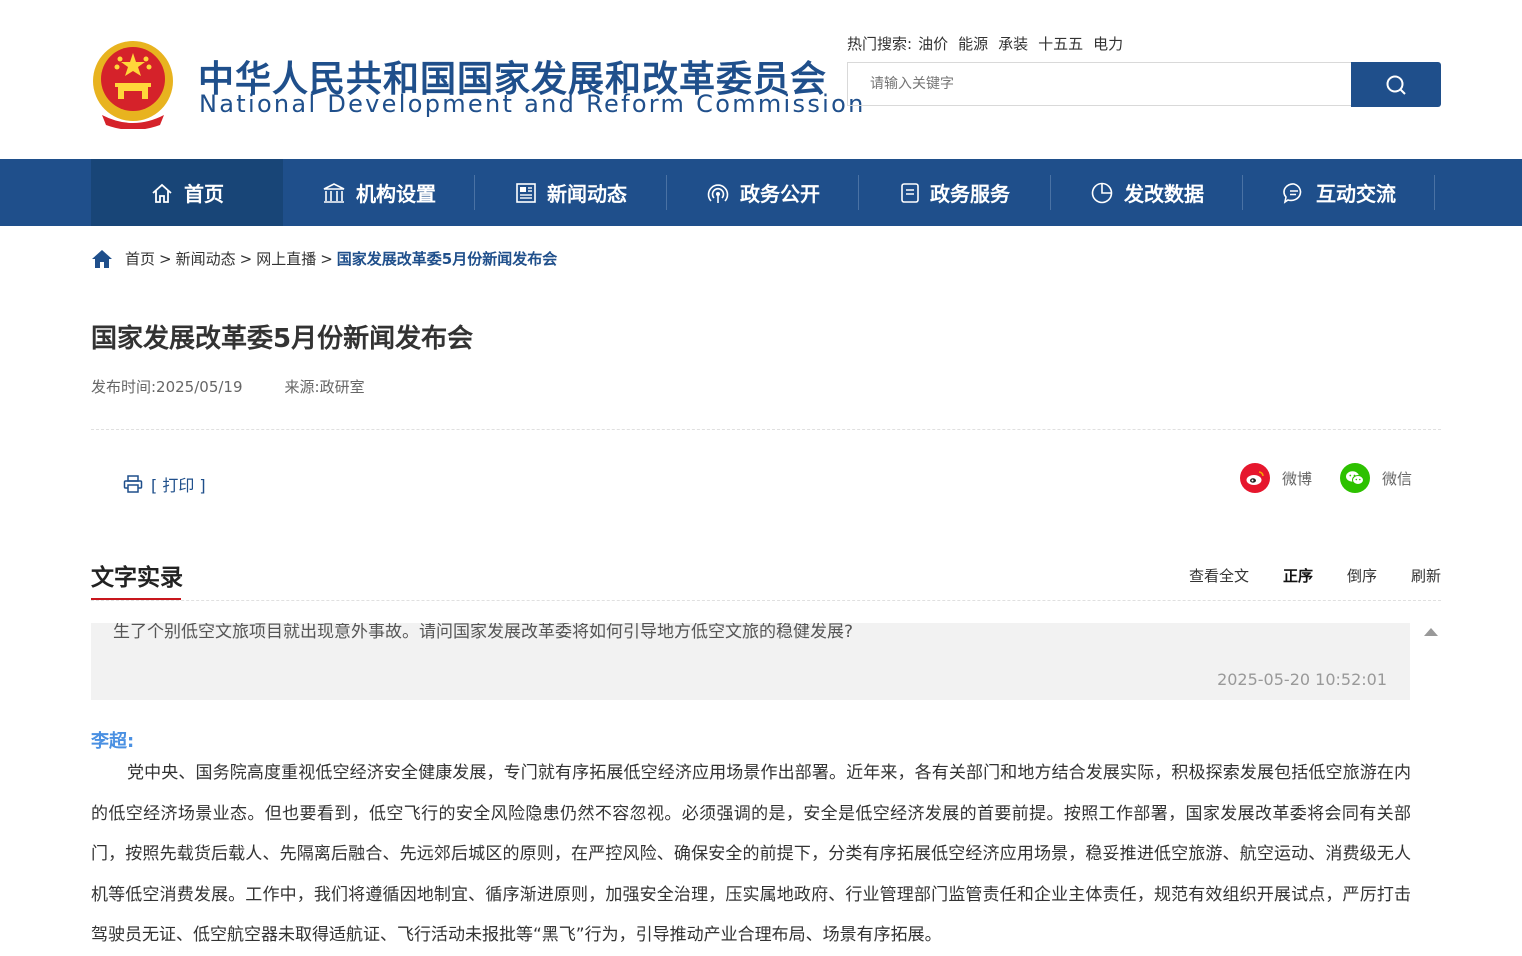 The height and width of the screenshot is (956, 1522). I want to click on scroll-up-arrow-icon, so click(1431, 632).